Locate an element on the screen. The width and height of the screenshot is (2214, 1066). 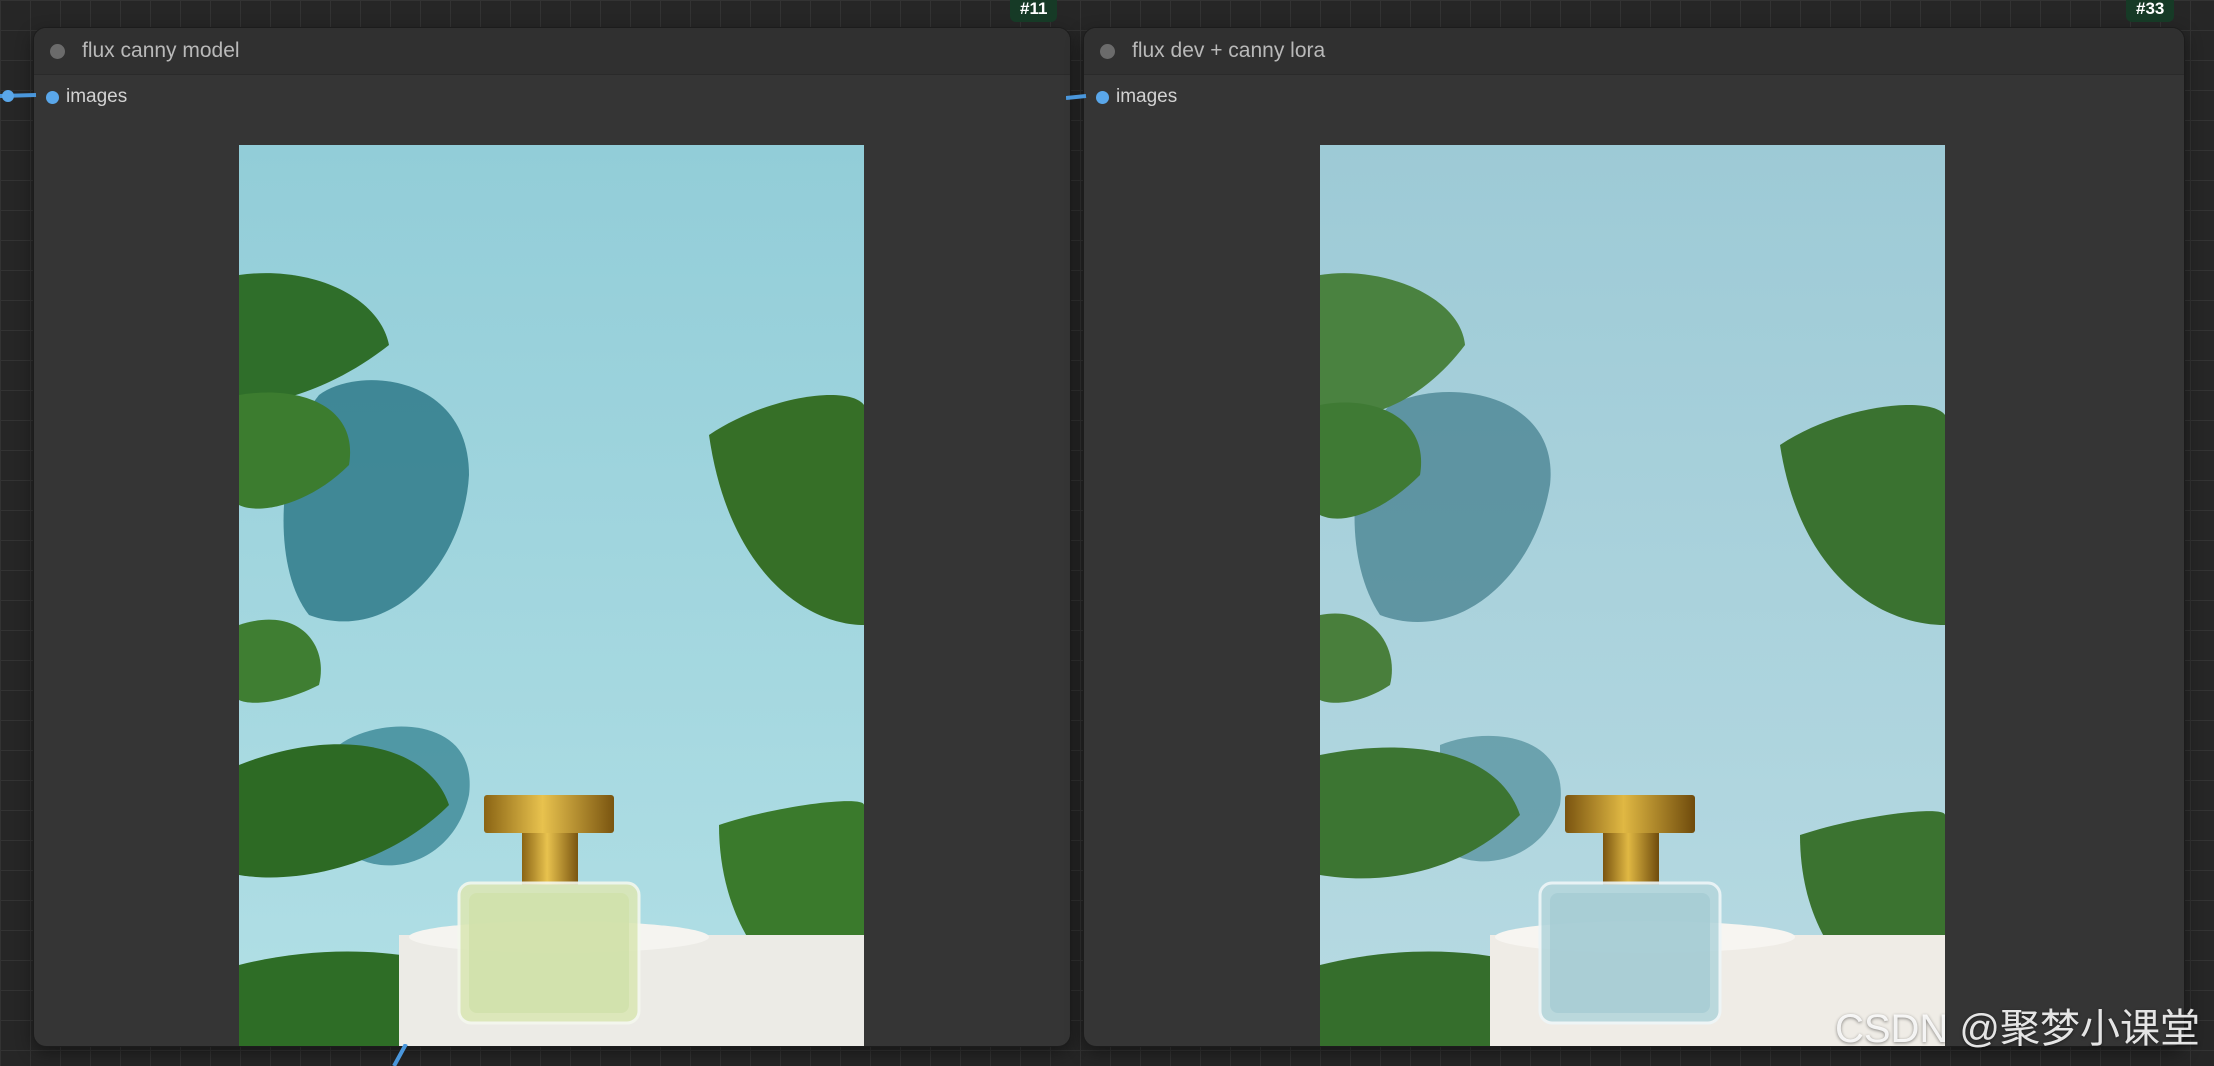
node-title: flux canny model is located at coordinates (161, 50).